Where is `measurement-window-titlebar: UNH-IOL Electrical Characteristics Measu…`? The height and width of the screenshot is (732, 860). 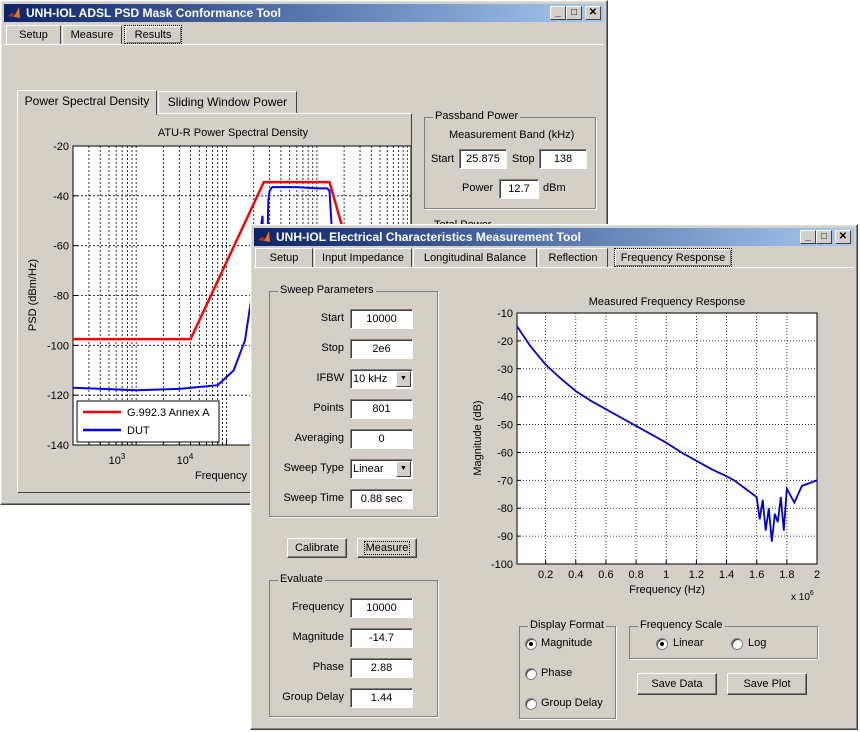 measurement-window-titlebar: UNH-IOL Electrical Characteristics Measu… is located at coordinates (554, 237).